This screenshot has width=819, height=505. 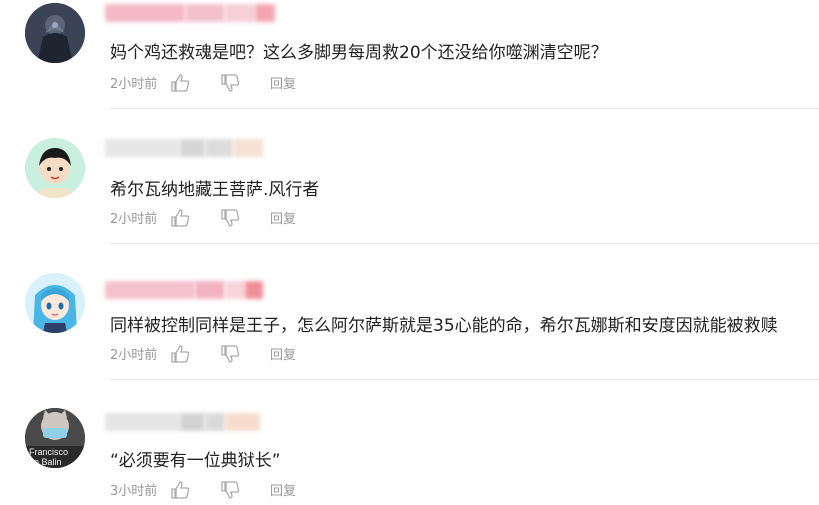 I want to click on cat-in-mask-icon: Francisco do Balin, so click(x=55, y=438).